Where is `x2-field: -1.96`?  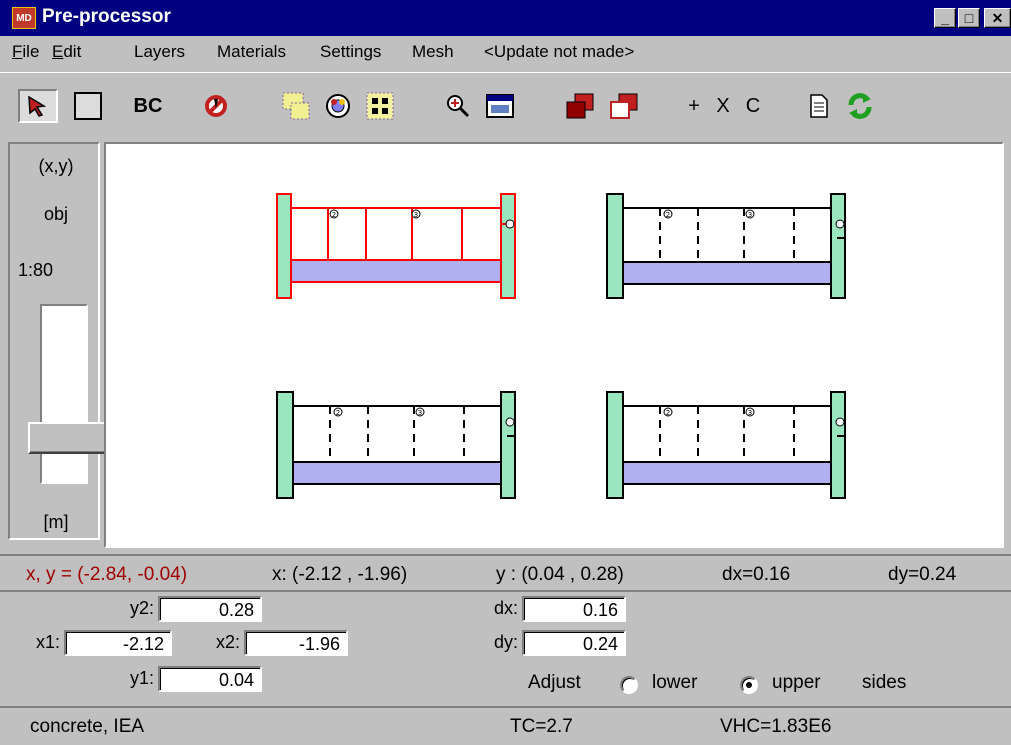 x2-field: -1.96 is located at coordinates (296, 643).